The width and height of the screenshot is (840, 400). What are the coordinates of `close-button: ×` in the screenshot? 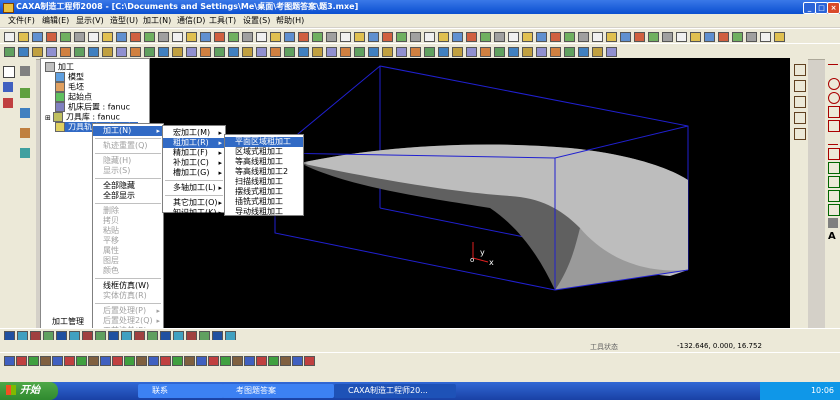 It's located at (833, 8).